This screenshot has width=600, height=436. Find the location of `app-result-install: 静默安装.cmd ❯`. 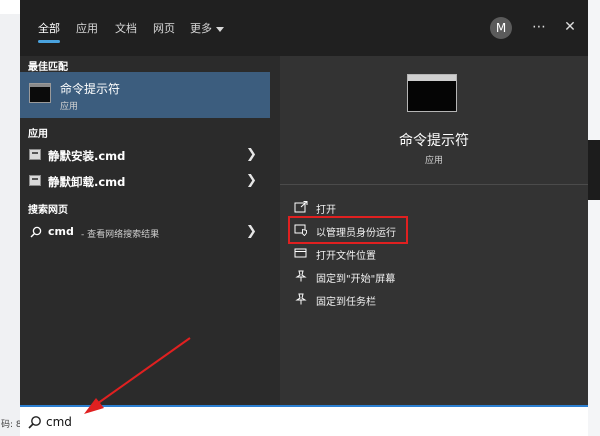

app-result-install: 静默安装.cmd ❯ is located at coordinates (145, 155).